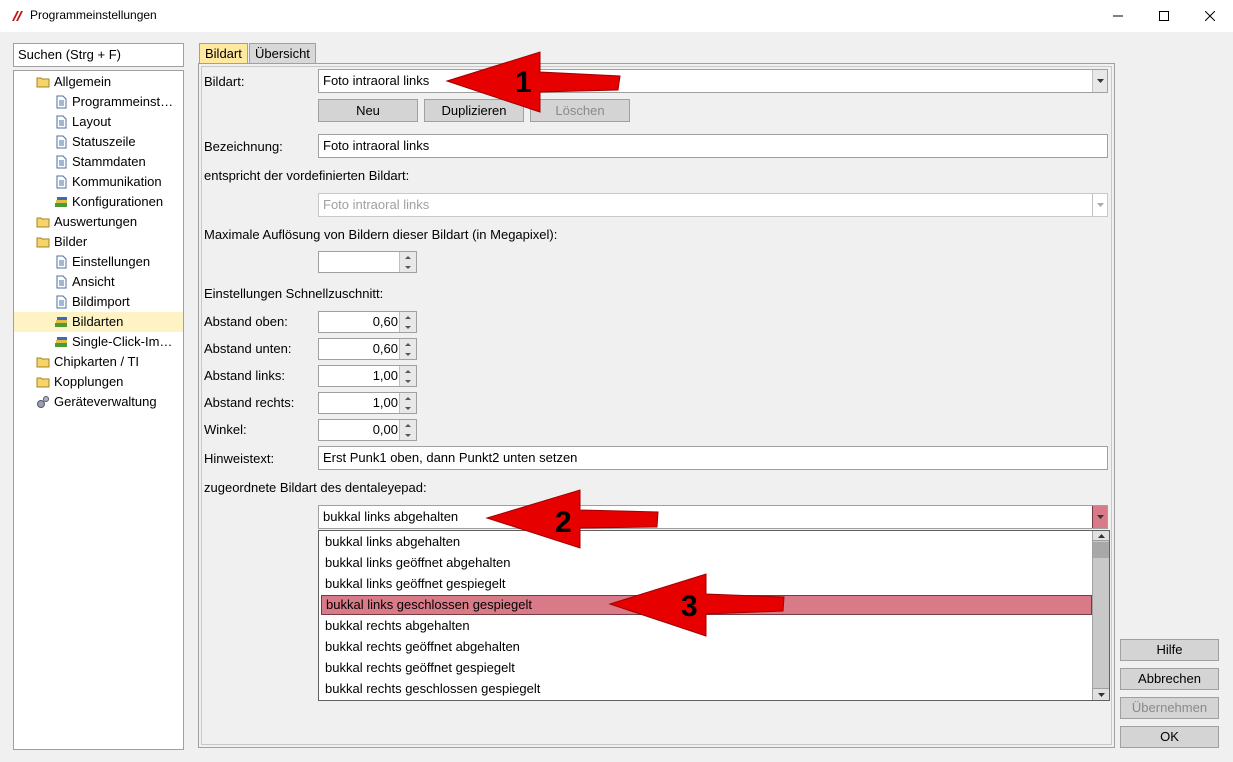 The width and height of the screenshot is (1233, 762). Describe the element at coordinates (523, 82) in the screenshot. I see `annotation-number-1: 1` at that location.